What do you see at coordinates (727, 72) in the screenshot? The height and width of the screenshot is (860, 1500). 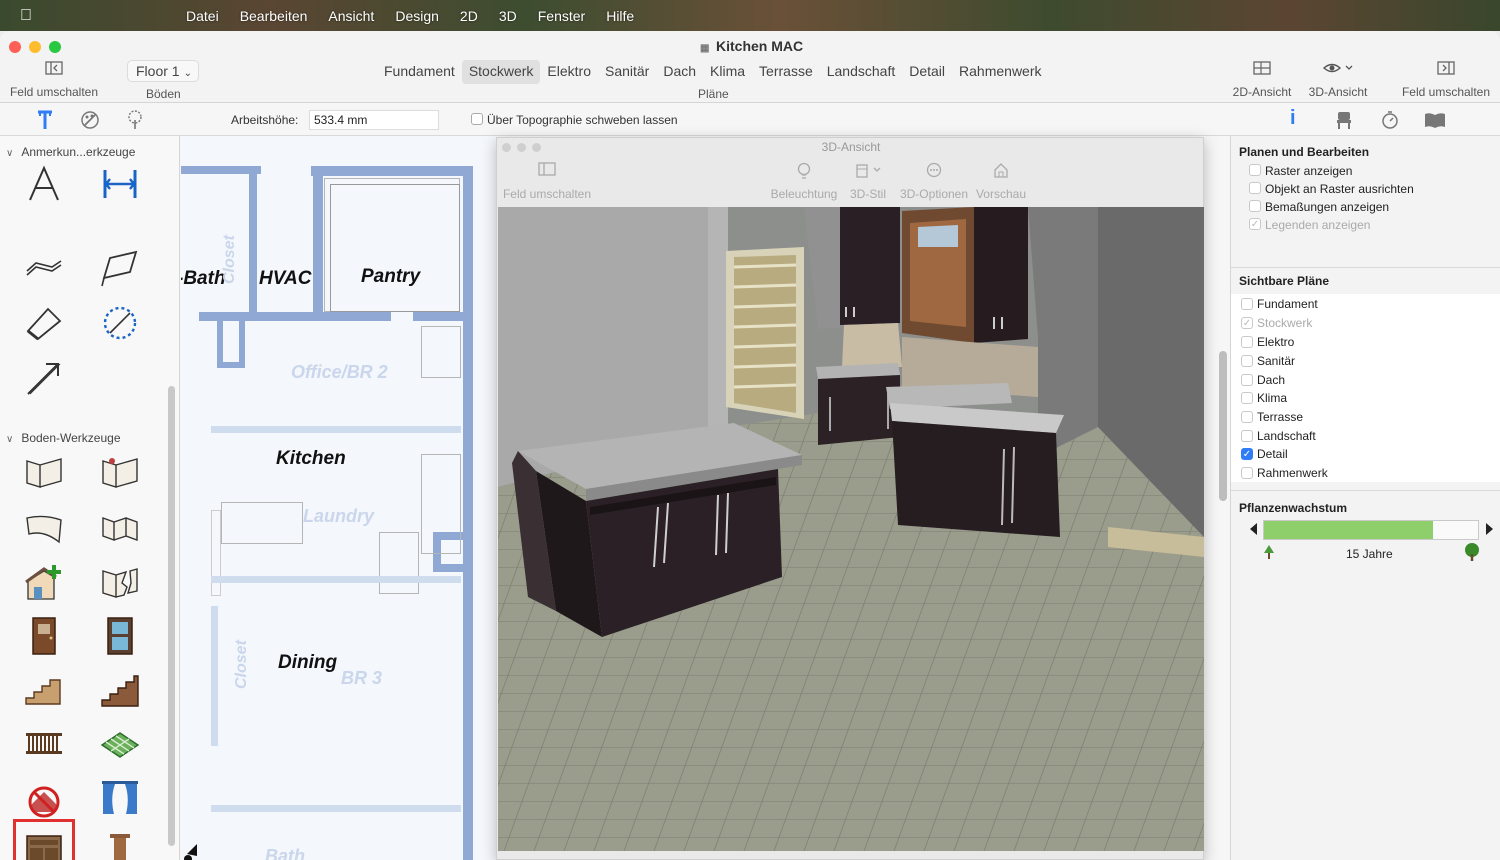 I see `plan-tab-klima: Klima` at bounding box center [727, 72].